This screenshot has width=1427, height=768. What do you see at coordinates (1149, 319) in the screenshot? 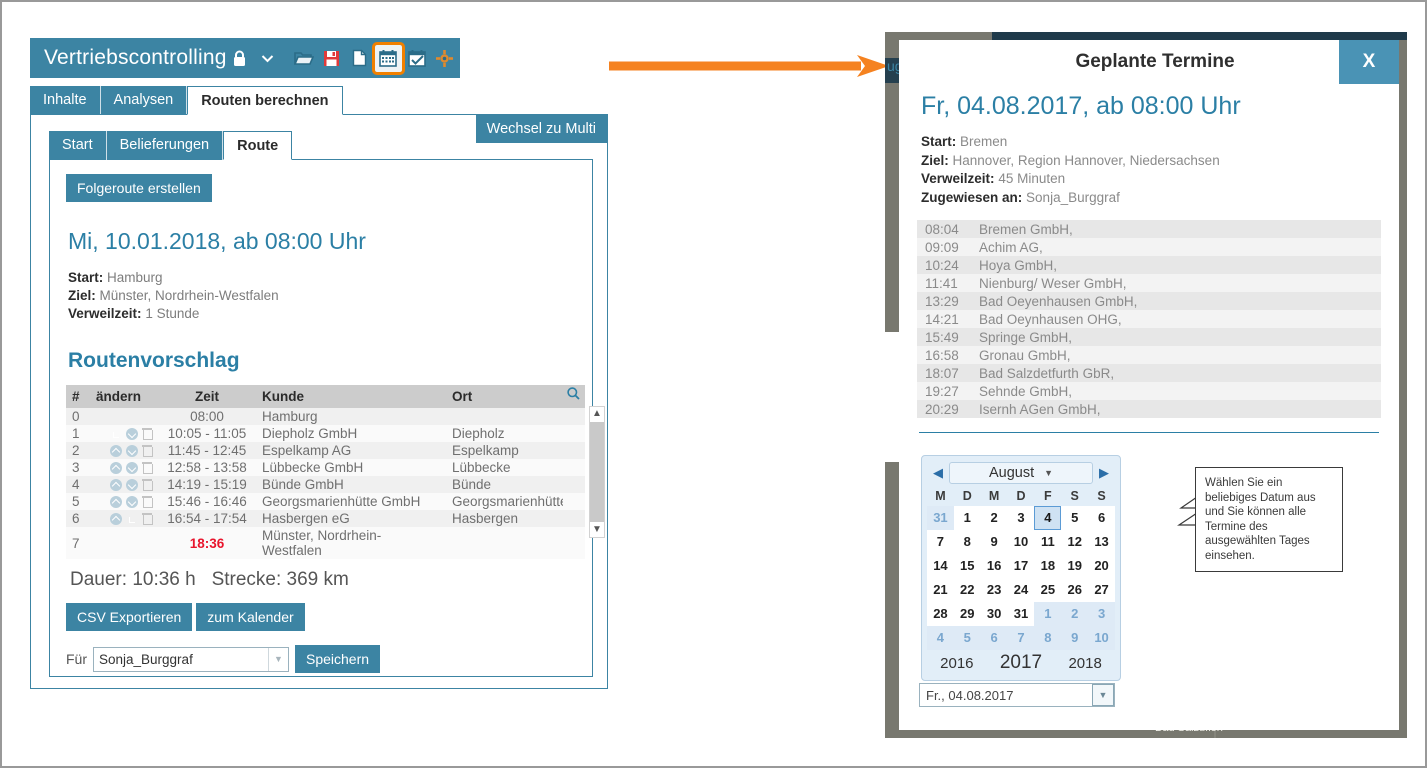
I see `list-item: 14:21 Bad Oeynhausen OHG,` at bounding box center [1149, 319].